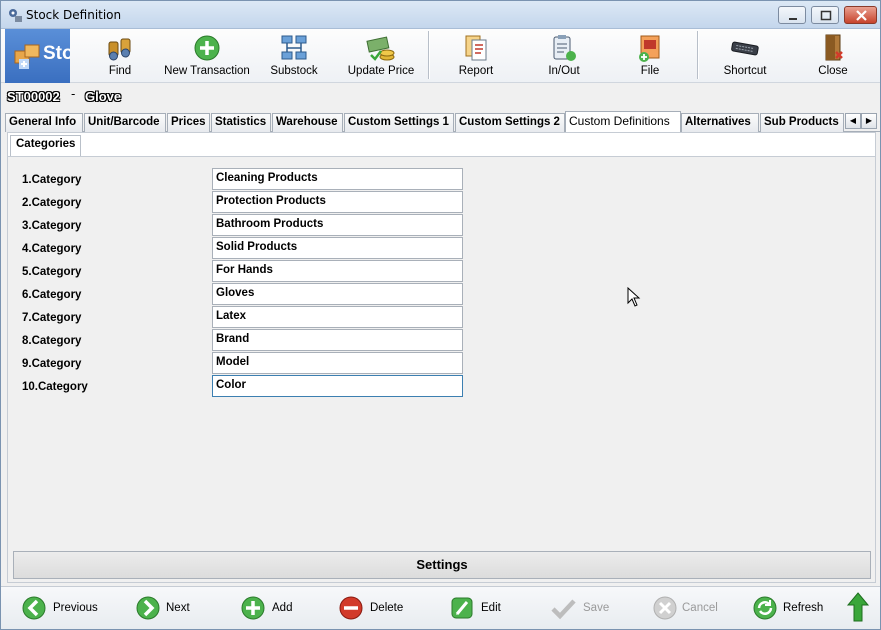 The image size is (881, 630). I want to click on minimize-icon, so click(793, 19).